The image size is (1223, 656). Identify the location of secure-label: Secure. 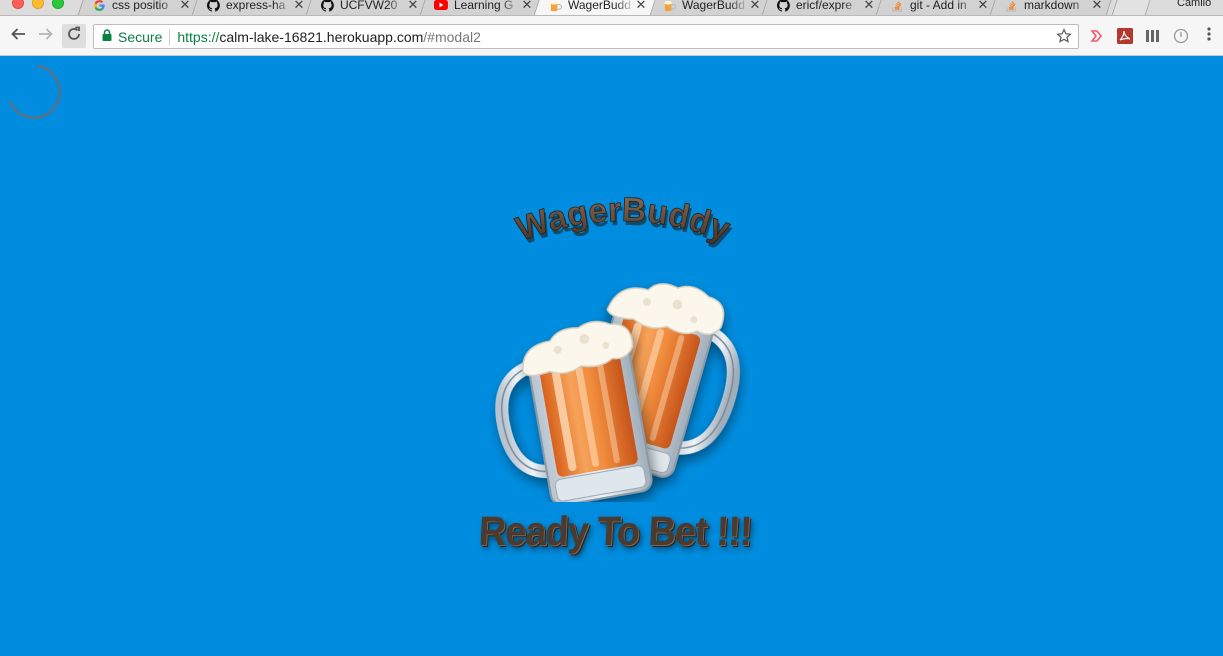
(140, 36).